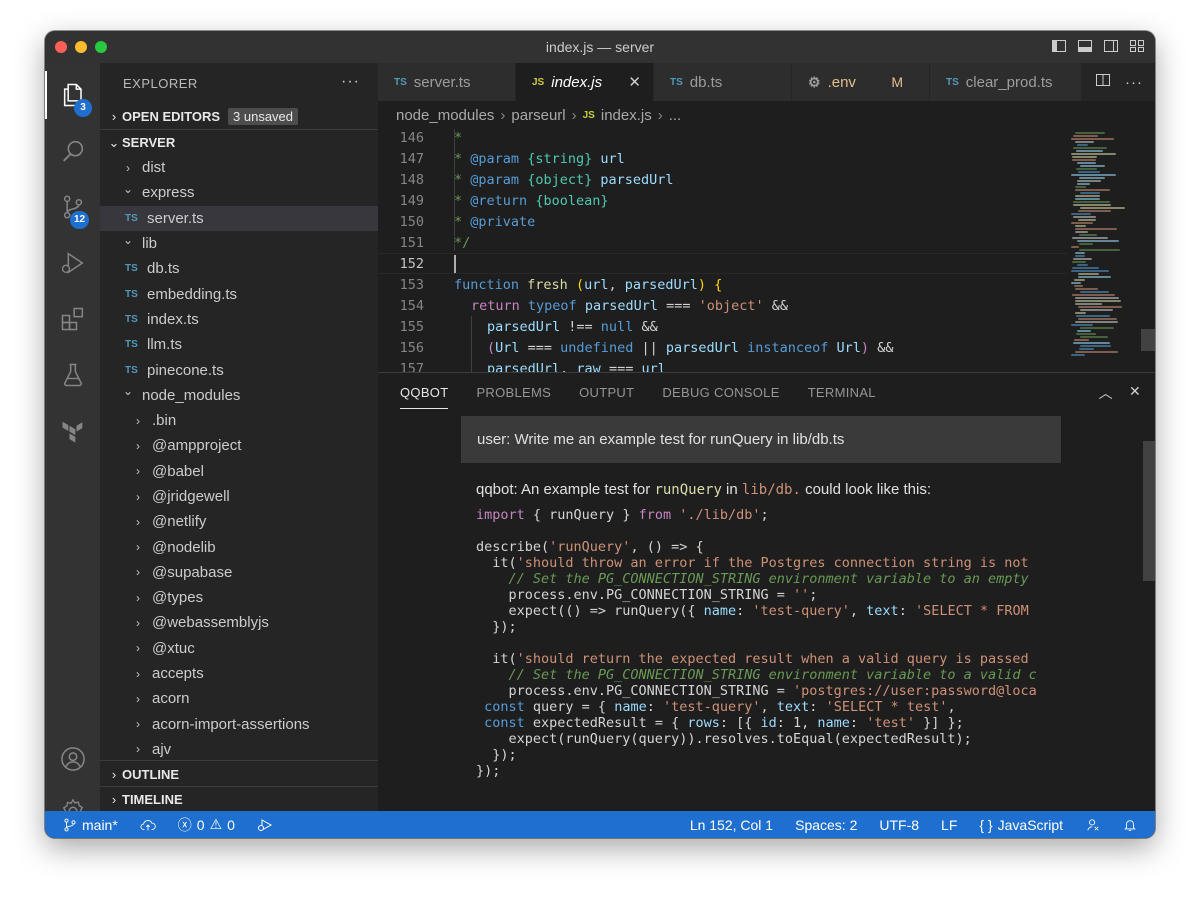 Image resolution: width=1200 pixels, height=897 pixels. Describe the element at coordinates (723, 82) in the screenshot. I see `tab-db-ts: TS db.ts` at that location.